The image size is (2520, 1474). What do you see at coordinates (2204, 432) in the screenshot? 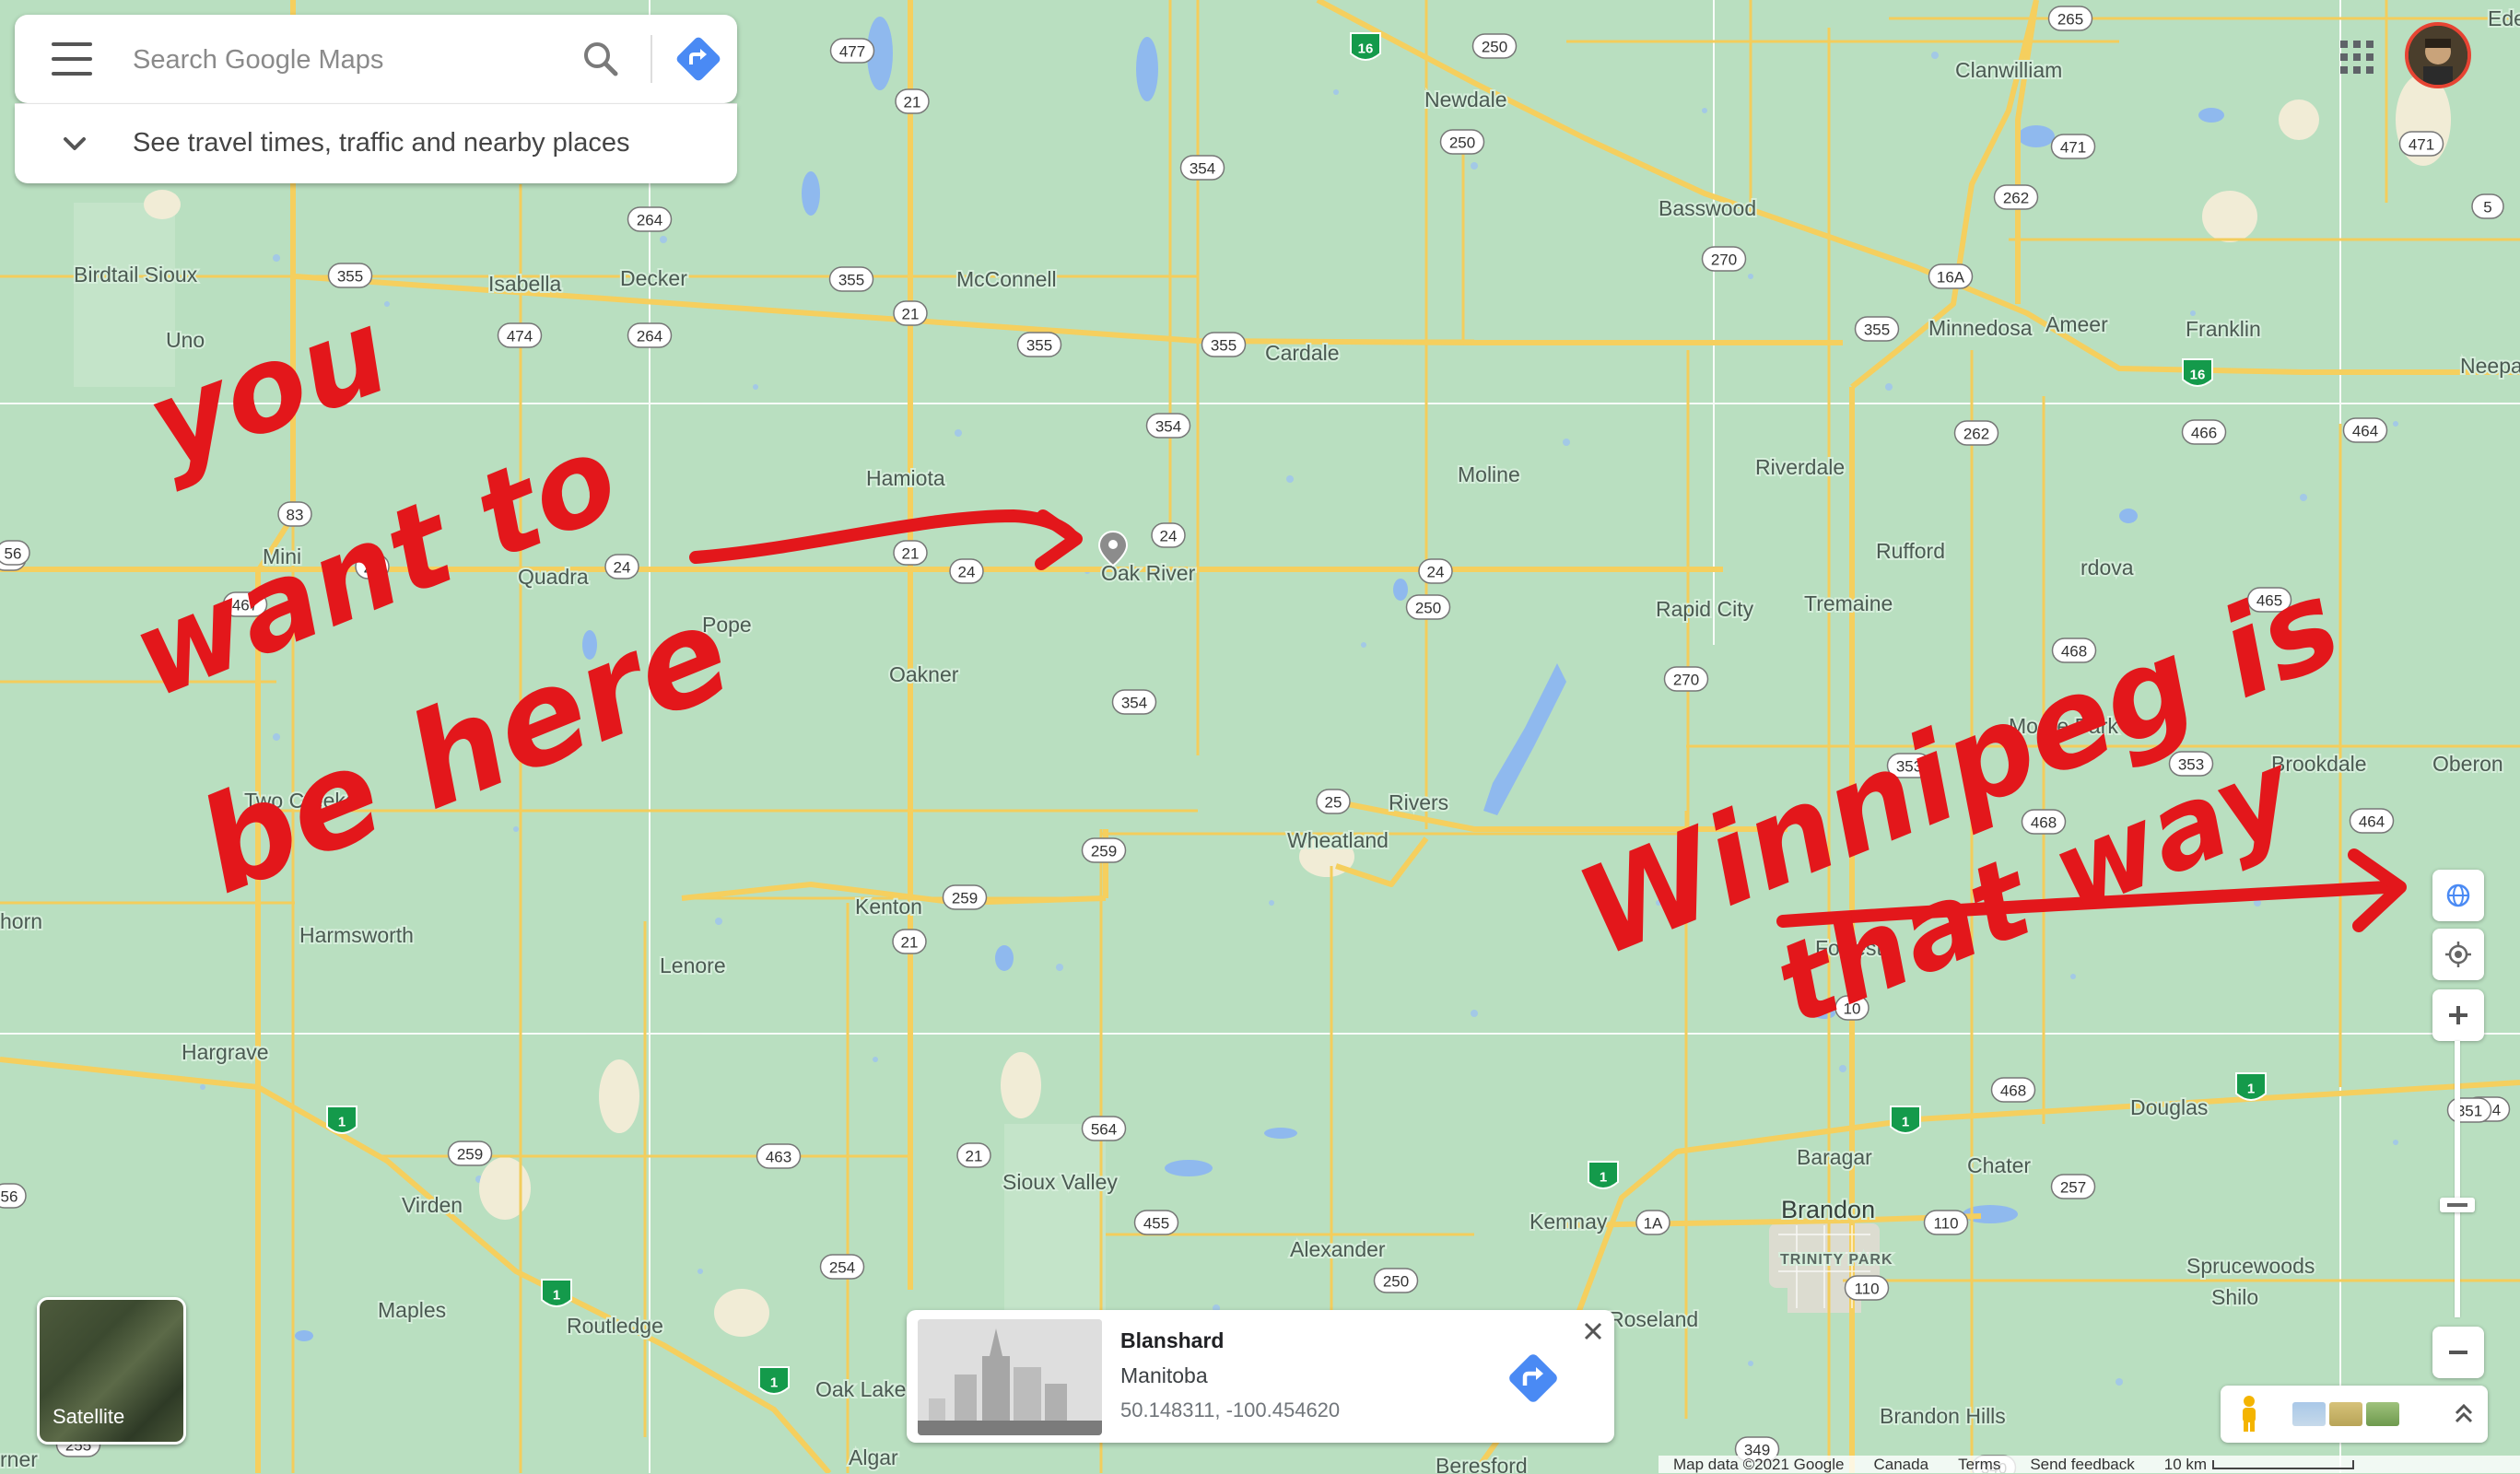
I see `highway-shield: 466` at bounding box center [2204, 432].